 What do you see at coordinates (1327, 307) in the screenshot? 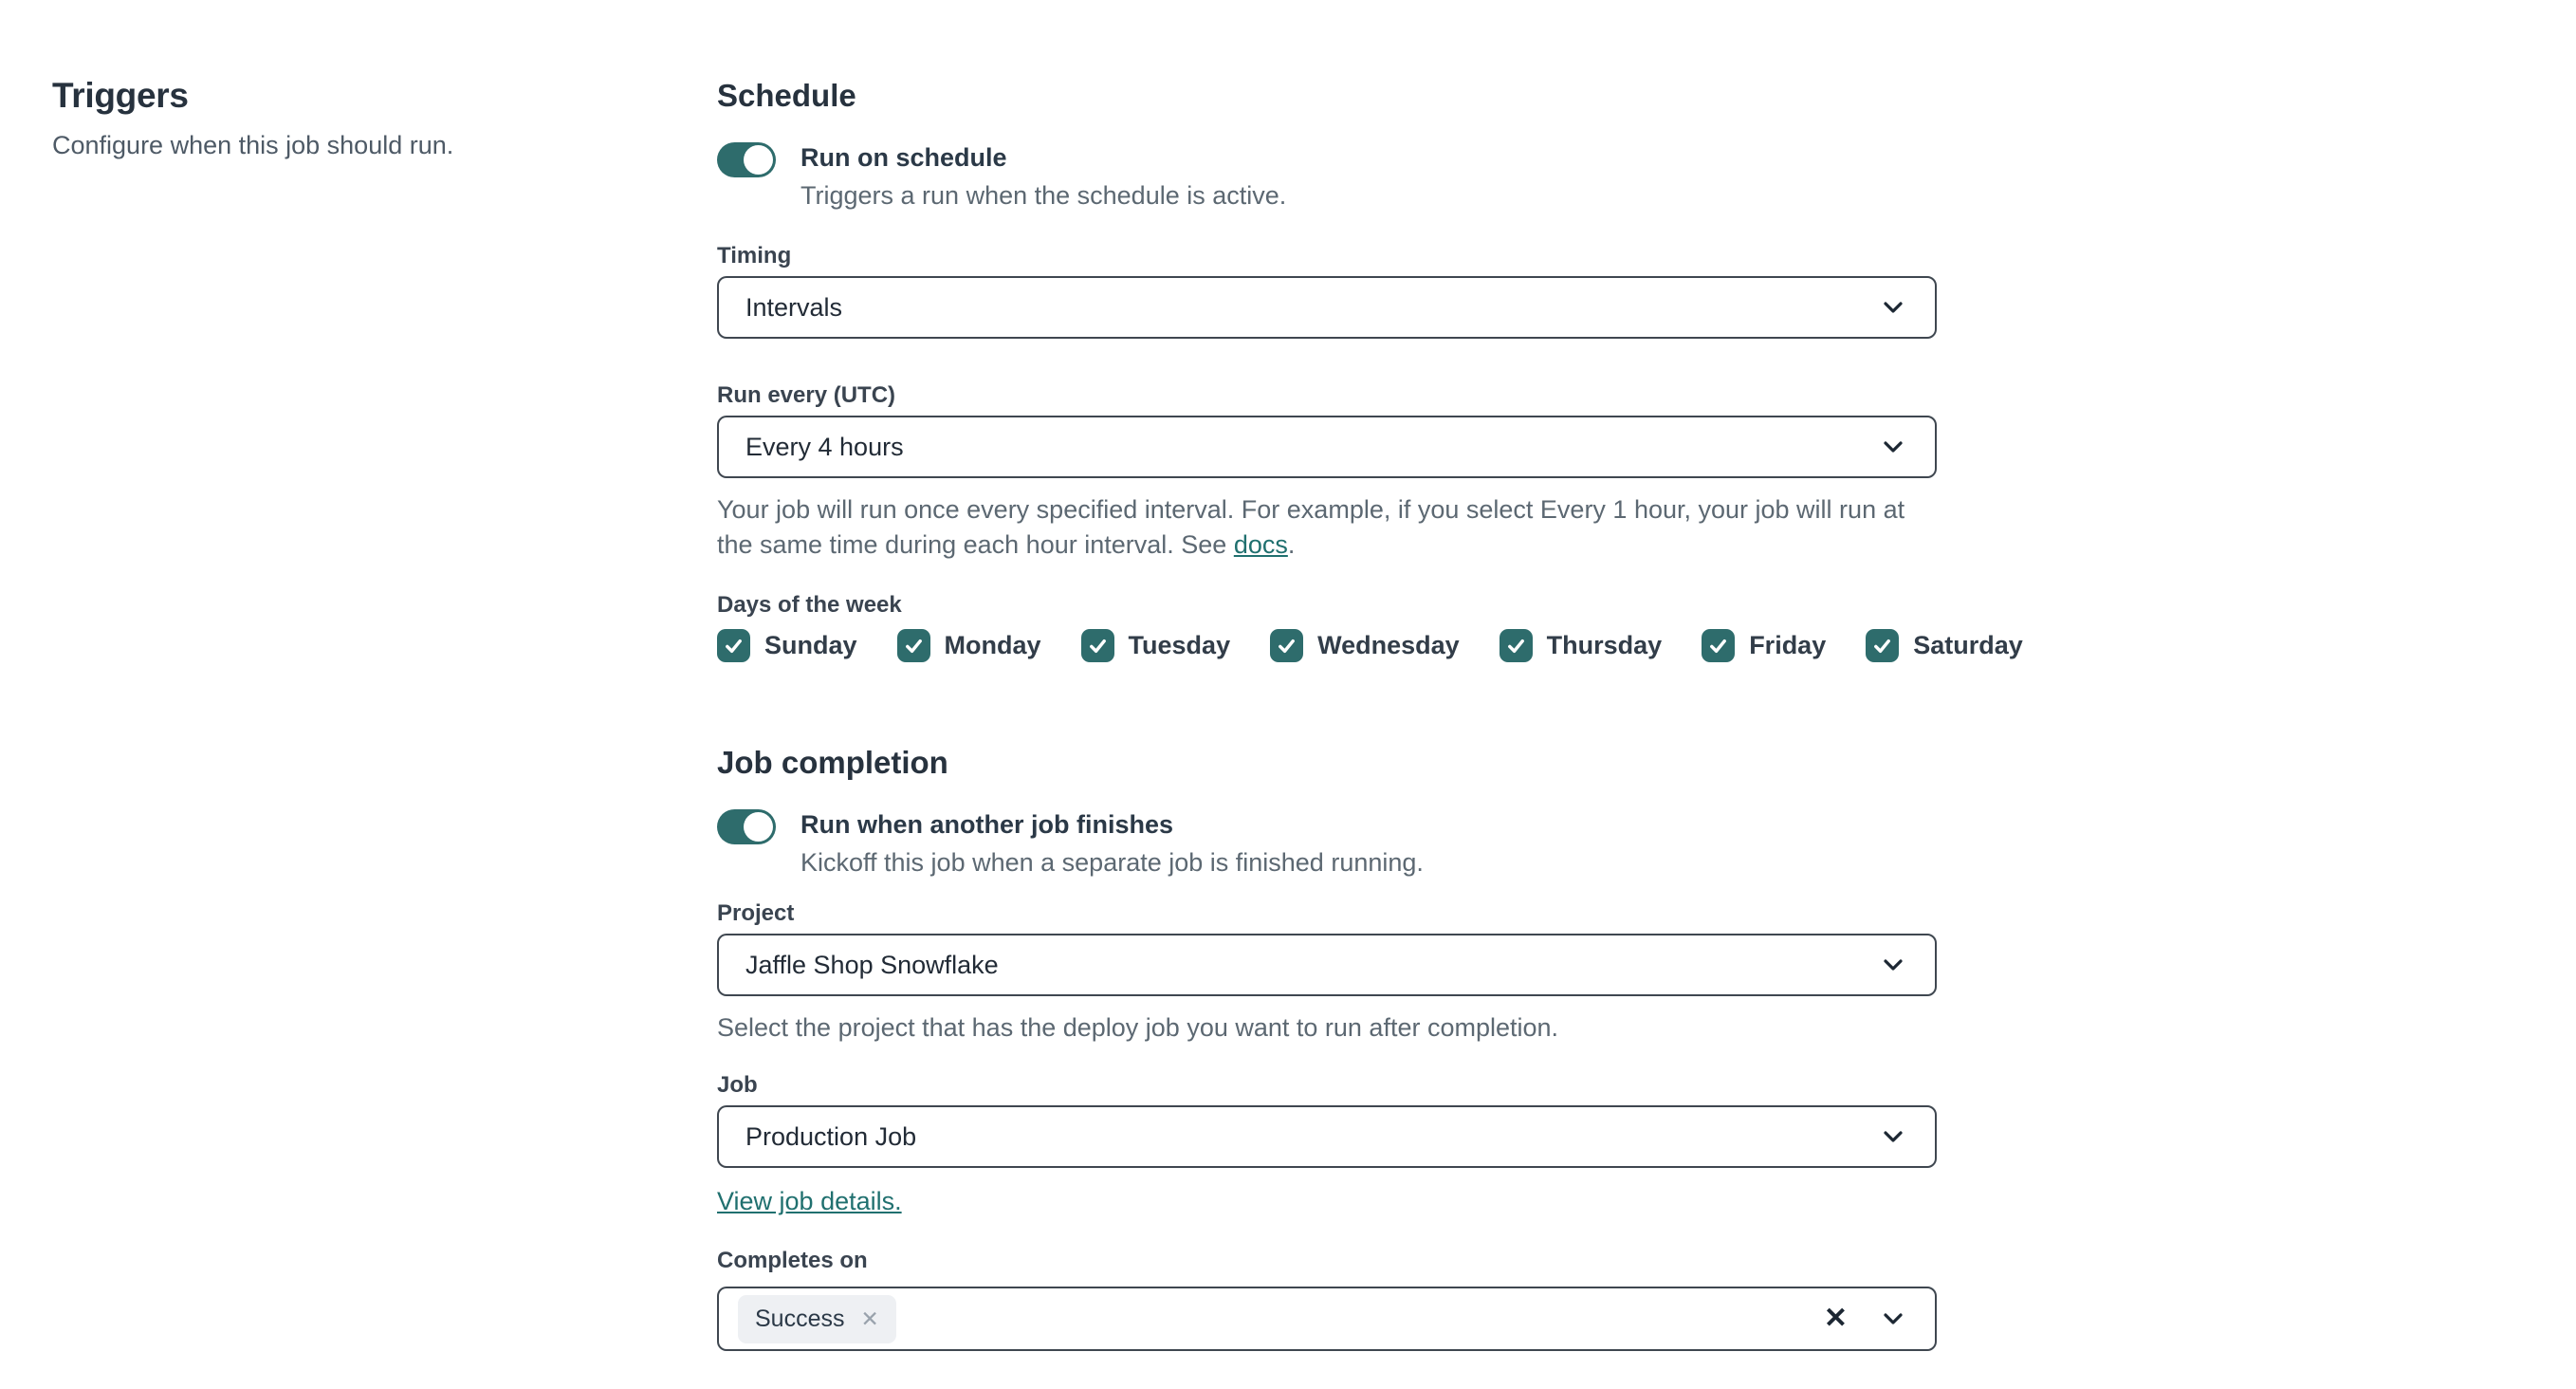
I see `timing-select: Intervals` at bounding box center [1327, 307].